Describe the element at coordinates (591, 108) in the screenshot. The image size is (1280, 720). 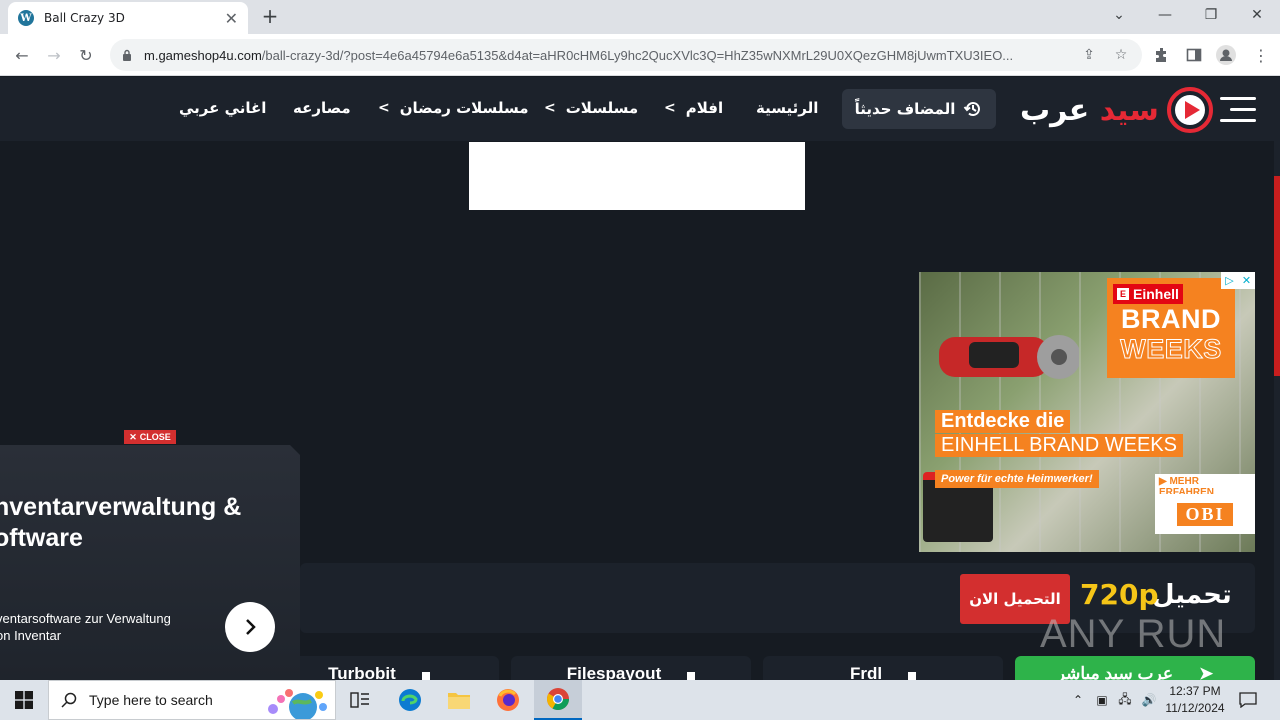
I see `nav-series: < مسلسلات` at that location.